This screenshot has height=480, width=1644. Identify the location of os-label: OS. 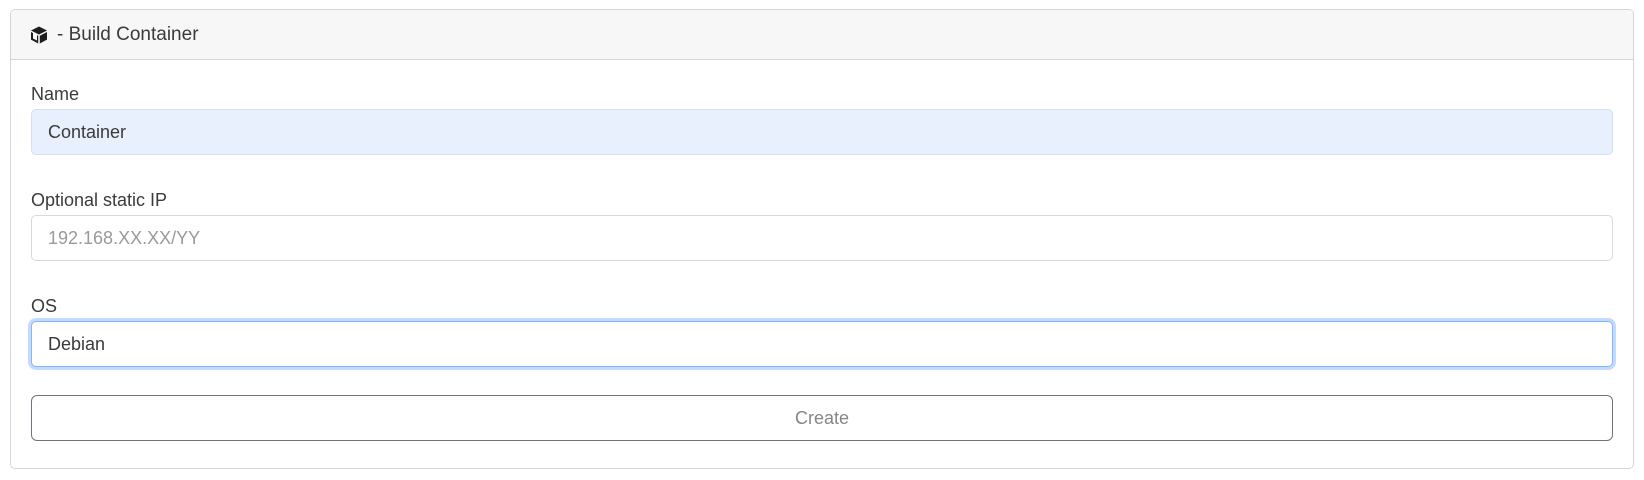
(44, 306).